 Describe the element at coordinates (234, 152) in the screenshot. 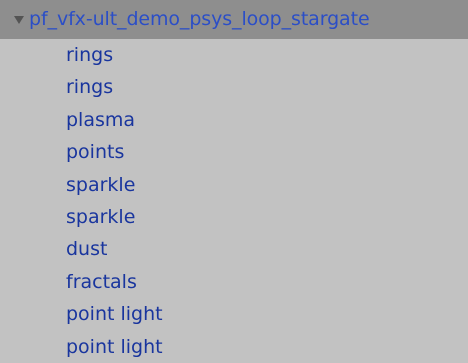

I see `hierarchy-child-item: points` at that location.